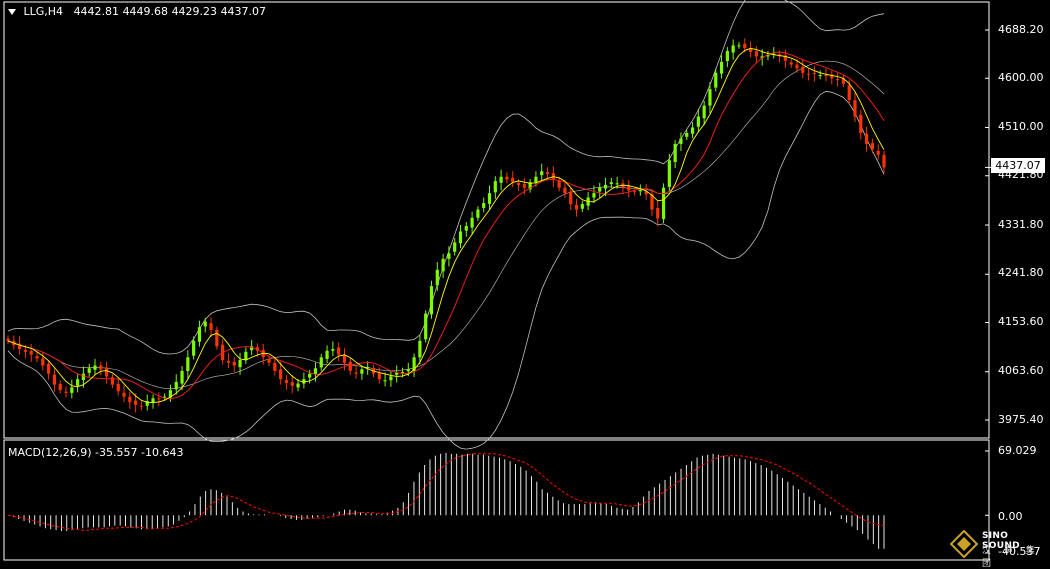 The width and height of the screenshot is (1050, 569). I want to click on macd-tick-label: 69.029, so click(1017, 450).